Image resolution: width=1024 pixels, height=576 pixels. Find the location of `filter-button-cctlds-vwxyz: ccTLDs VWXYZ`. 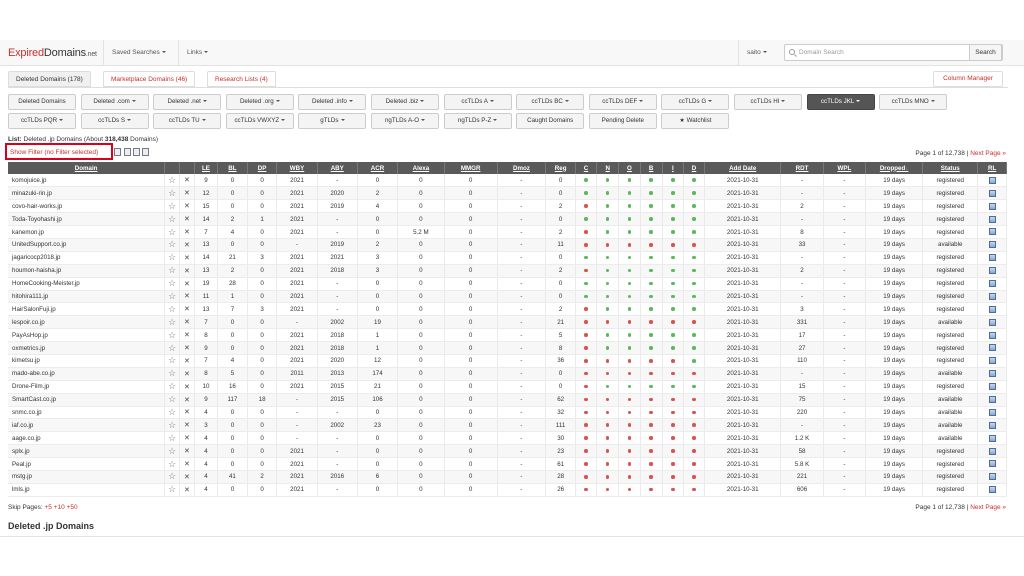

filter-button-cctlds-vwxyz: ccTLDs VWXYZ is located at coordinates (259, 121).